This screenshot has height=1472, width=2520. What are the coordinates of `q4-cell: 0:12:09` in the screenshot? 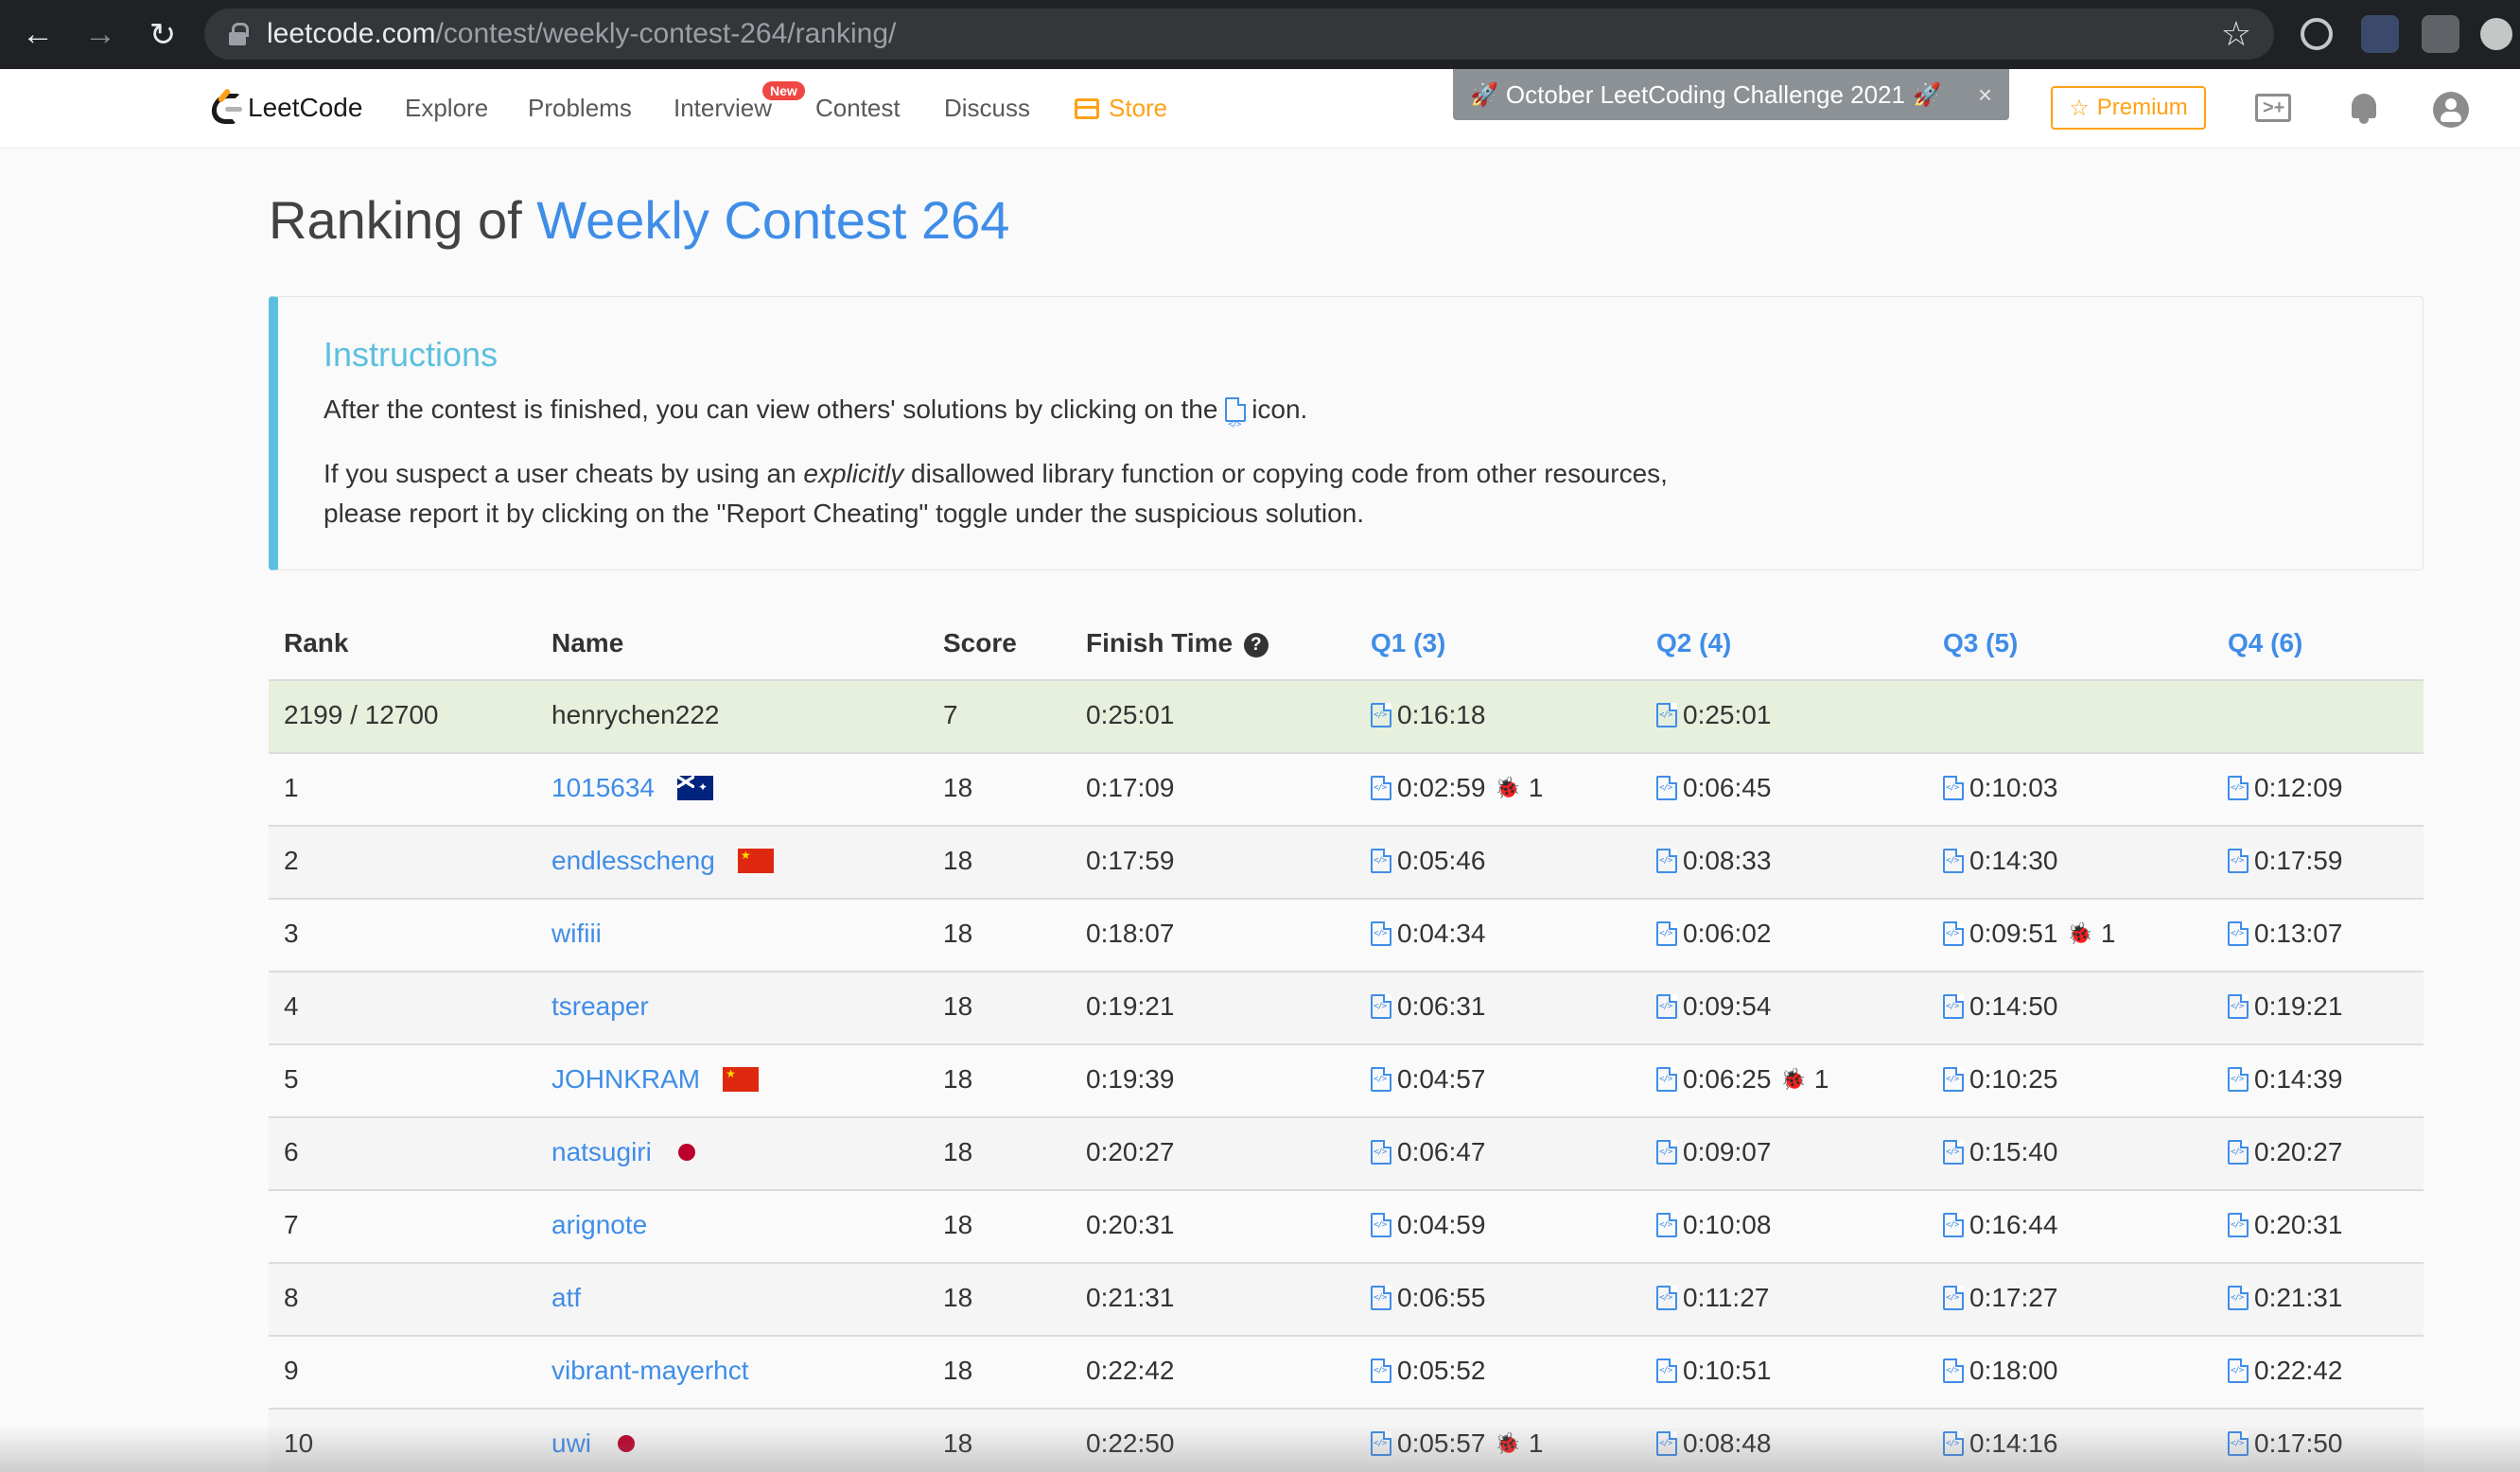 It's located at (2285, 788).